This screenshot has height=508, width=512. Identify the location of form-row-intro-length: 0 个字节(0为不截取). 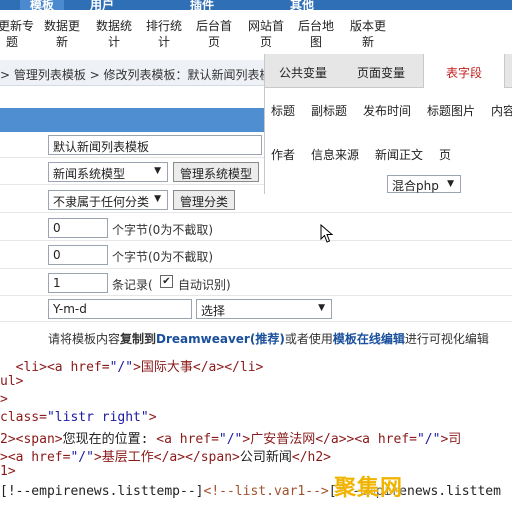
(256, 255).